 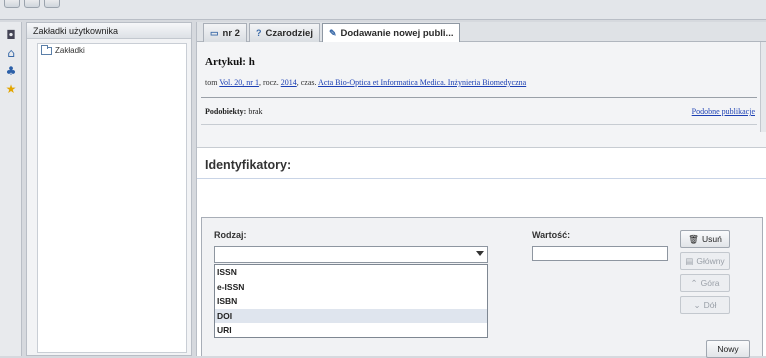 What do you see at coordinates (306, 82) in the screenshot?
I see `journal-prefix: , czas.` at bounding box center [306, 82].